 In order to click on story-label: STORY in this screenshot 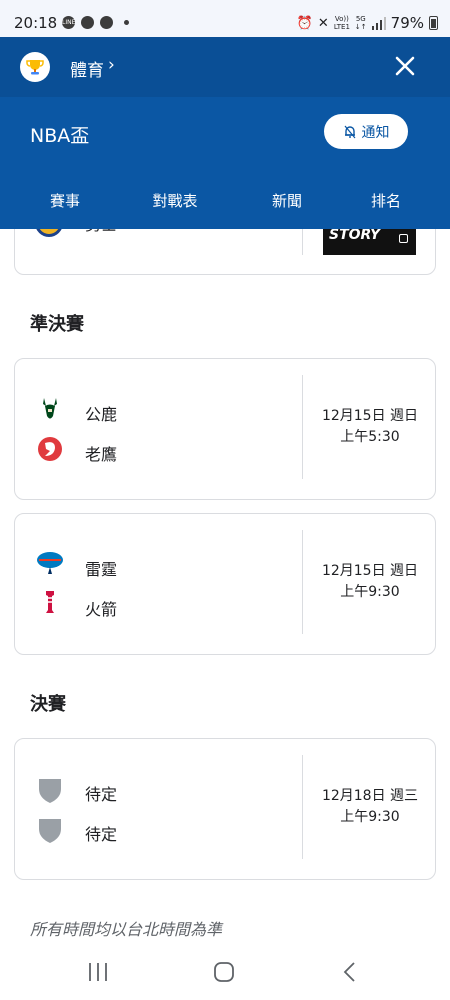, I will do `click(355, 235)`.